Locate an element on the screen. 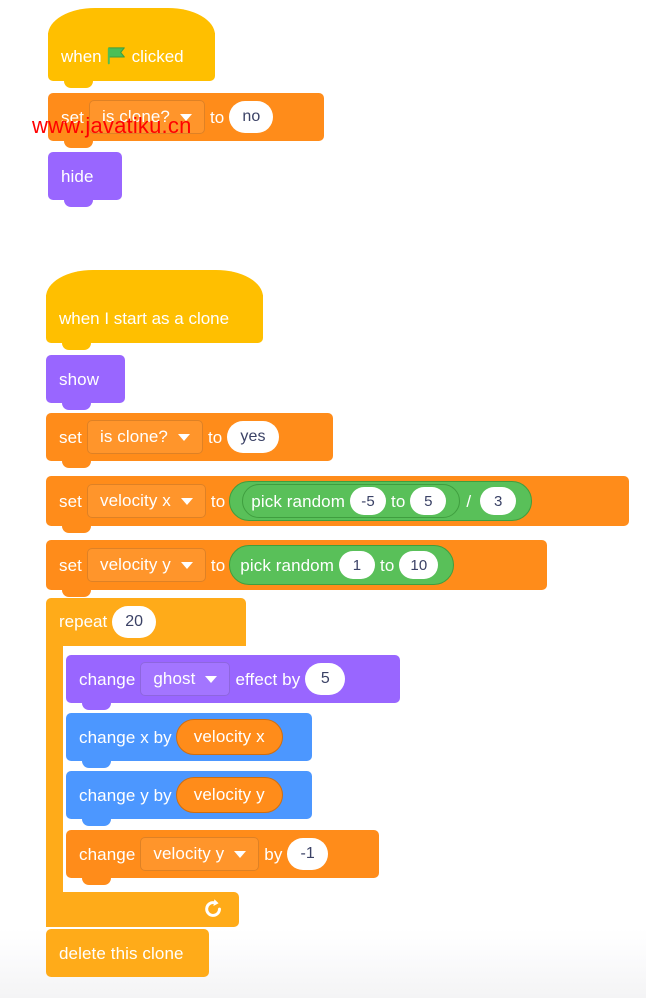 This screenshot has width=646, height=998. operator-divide: pick random -5 to 5 / 3 is located at coordinates (381, 501).